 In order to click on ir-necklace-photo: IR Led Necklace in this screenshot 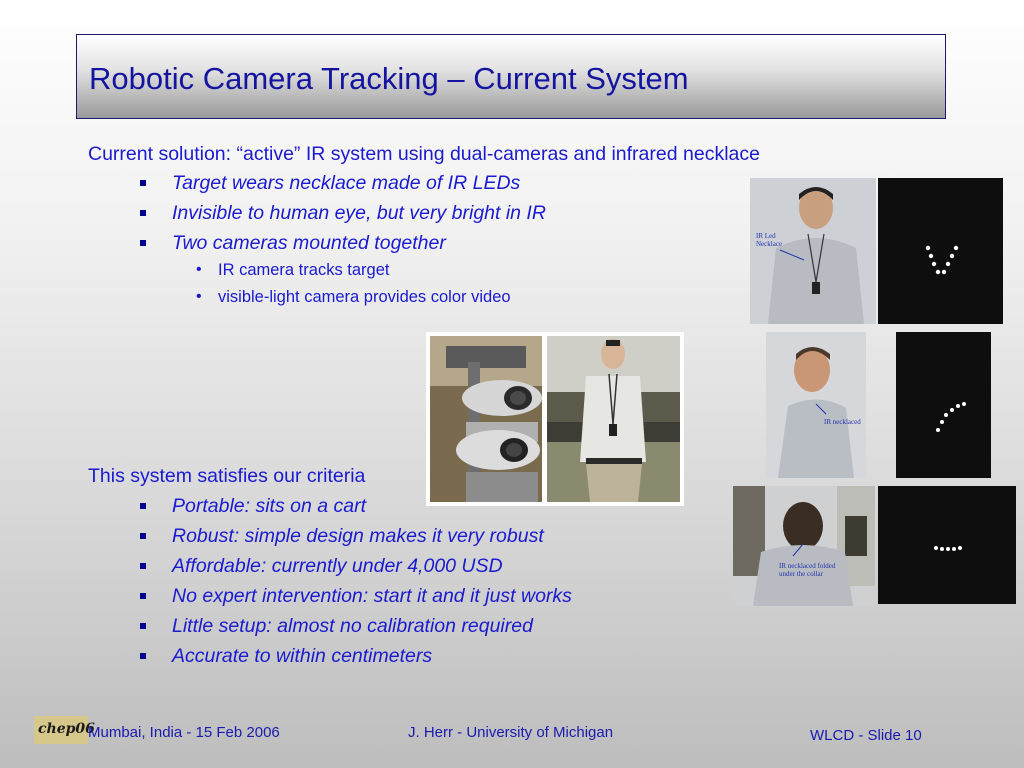, I will do `click(813, 251)`.